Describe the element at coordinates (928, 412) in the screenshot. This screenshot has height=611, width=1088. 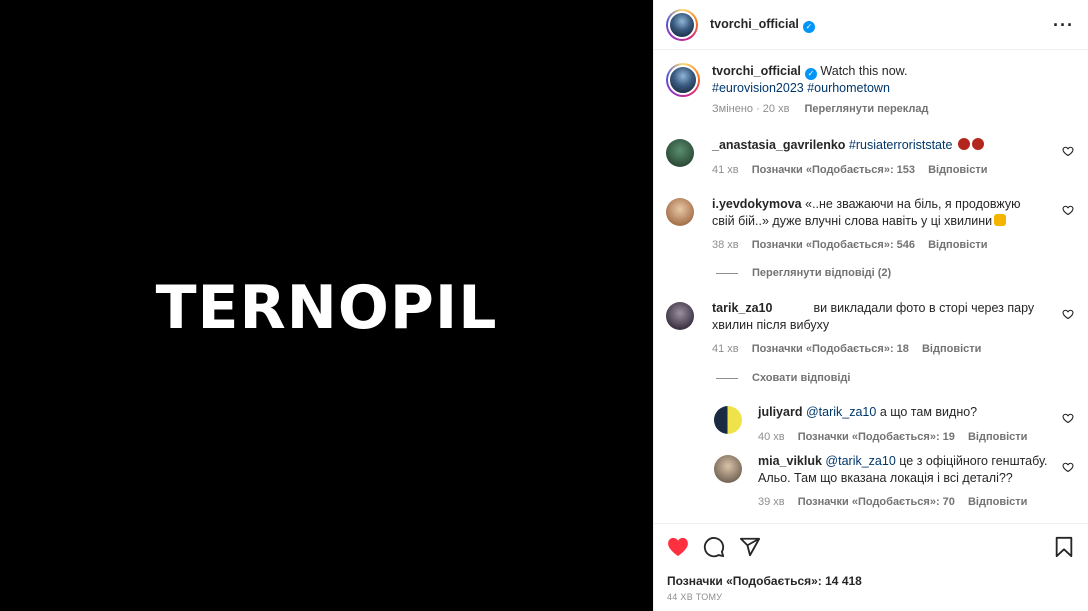
I see `reply-text: а що там видно?` at that location.